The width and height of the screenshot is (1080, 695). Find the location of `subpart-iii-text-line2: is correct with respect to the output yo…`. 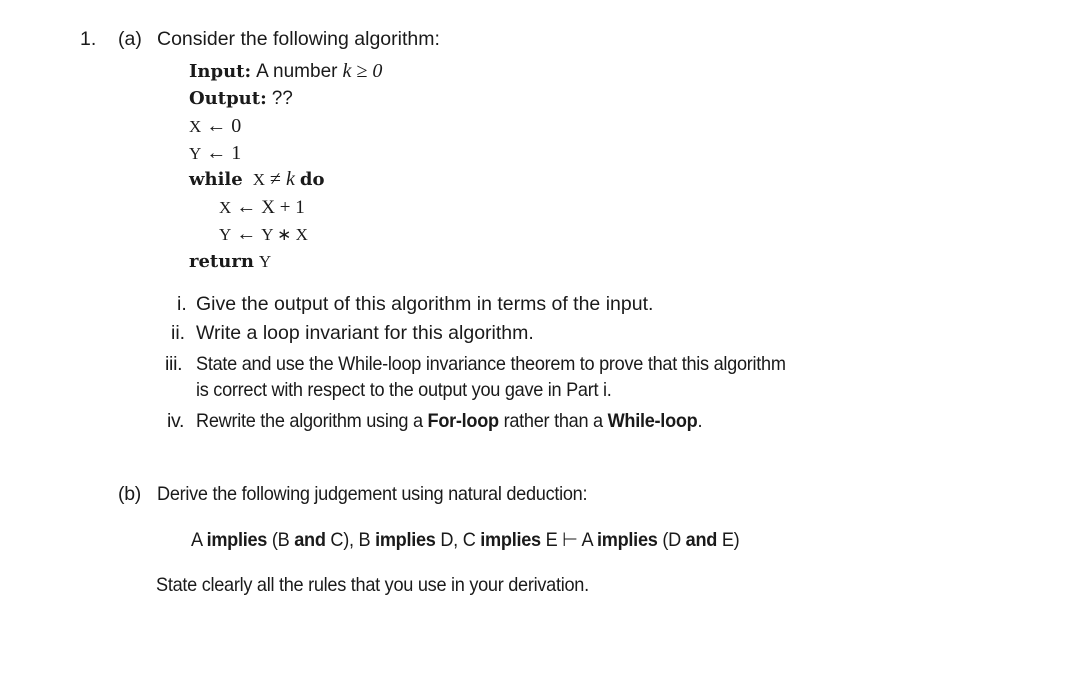

subpart-iii-text-line2: is correct with respect to the output yo… is located at coordinates (404, 390).